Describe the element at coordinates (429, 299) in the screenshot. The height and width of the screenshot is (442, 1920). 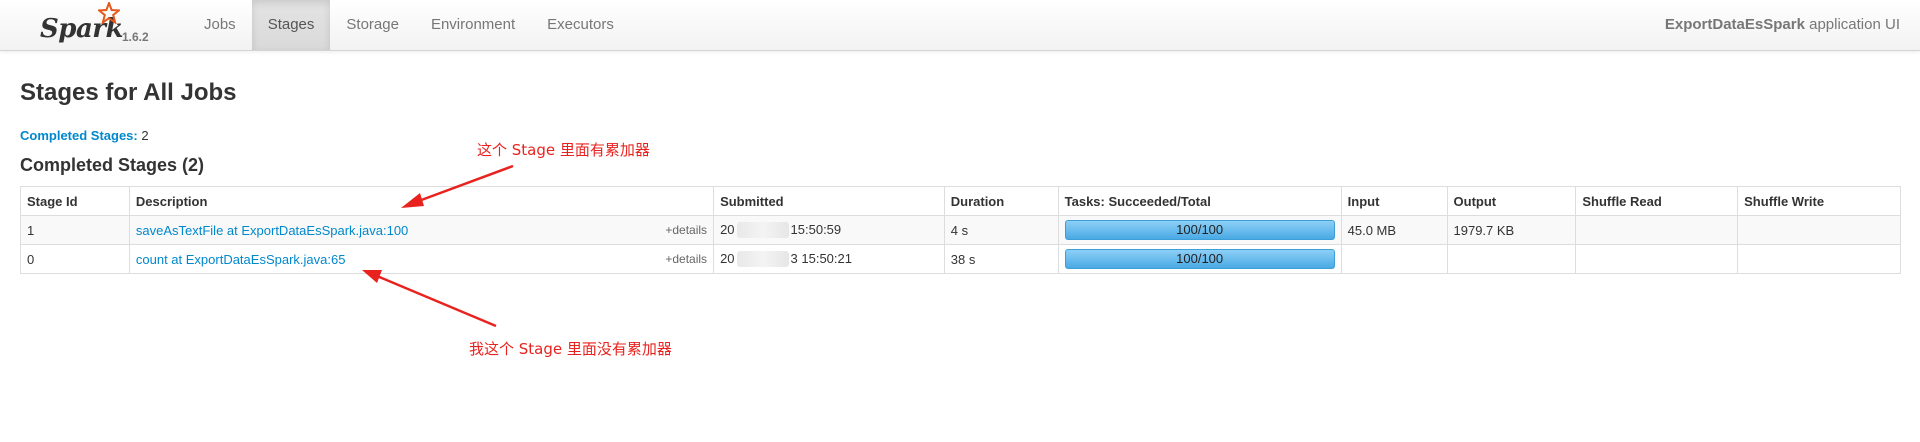
I see `arrow-bottom` at that location.